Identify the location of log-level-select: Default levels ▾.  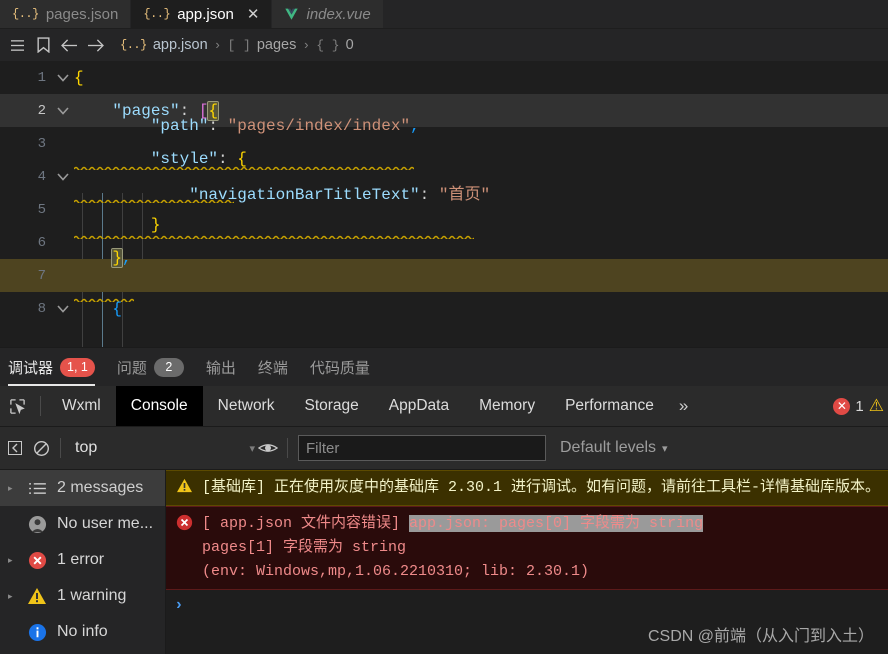
(614, 448).